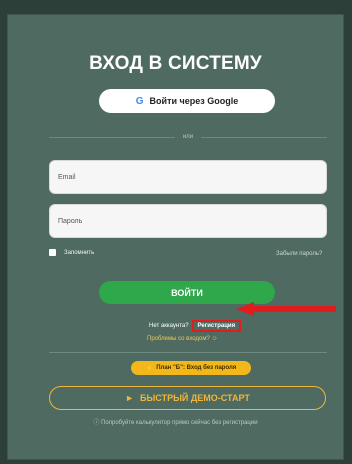  What do you see at coordinates (175, 63) in the screenshot?
I see `page-title: ВХОД В СИСТЕМУ` at bounding box center [175, 63].